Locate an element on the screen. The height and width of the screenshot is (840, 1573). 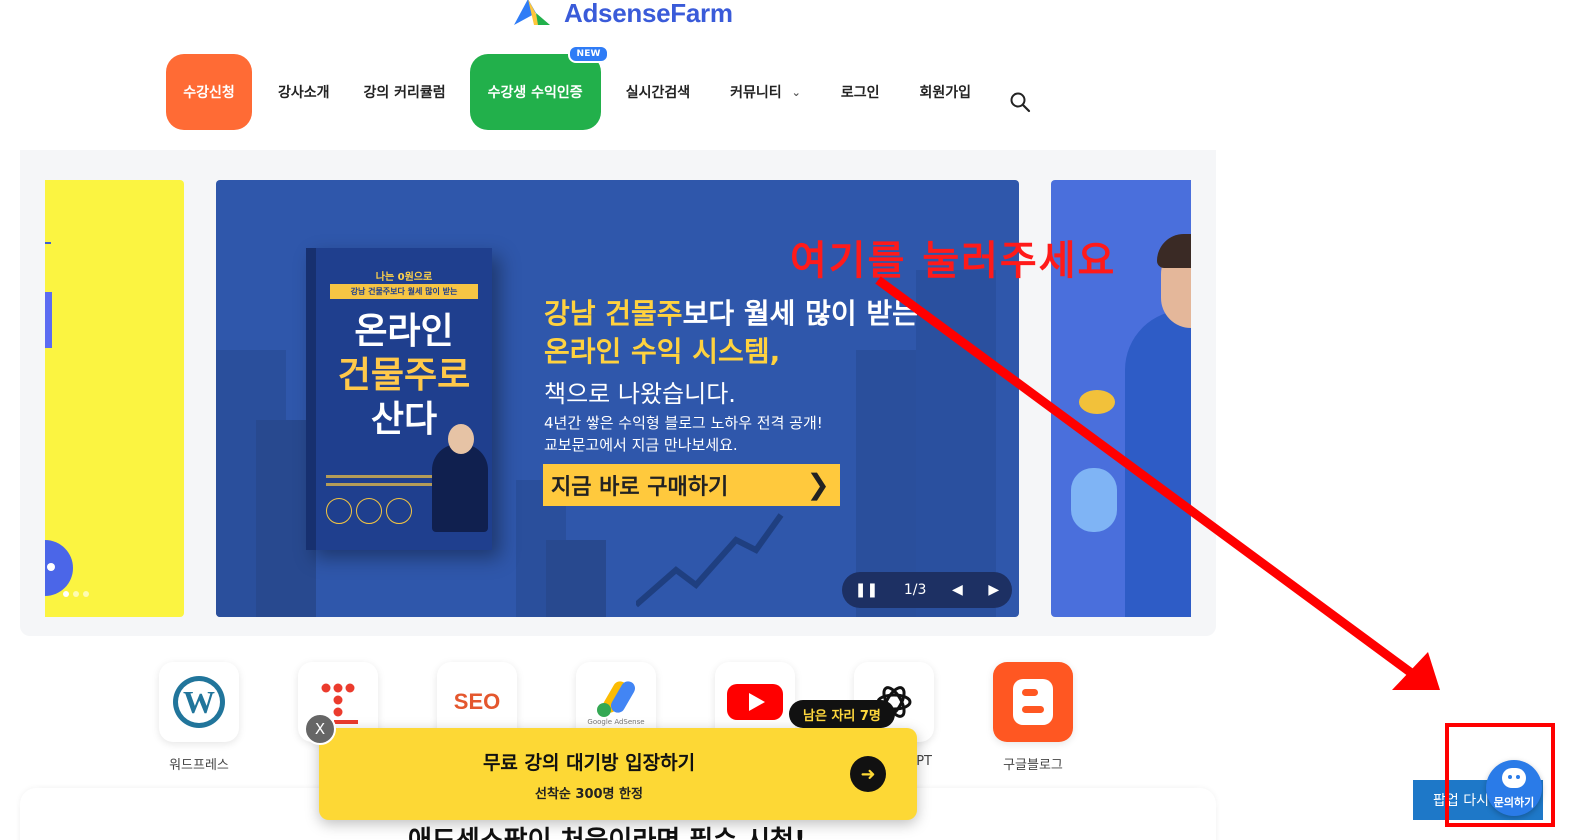
category-label: 워드프레스 is located at coordinates (199, 765).